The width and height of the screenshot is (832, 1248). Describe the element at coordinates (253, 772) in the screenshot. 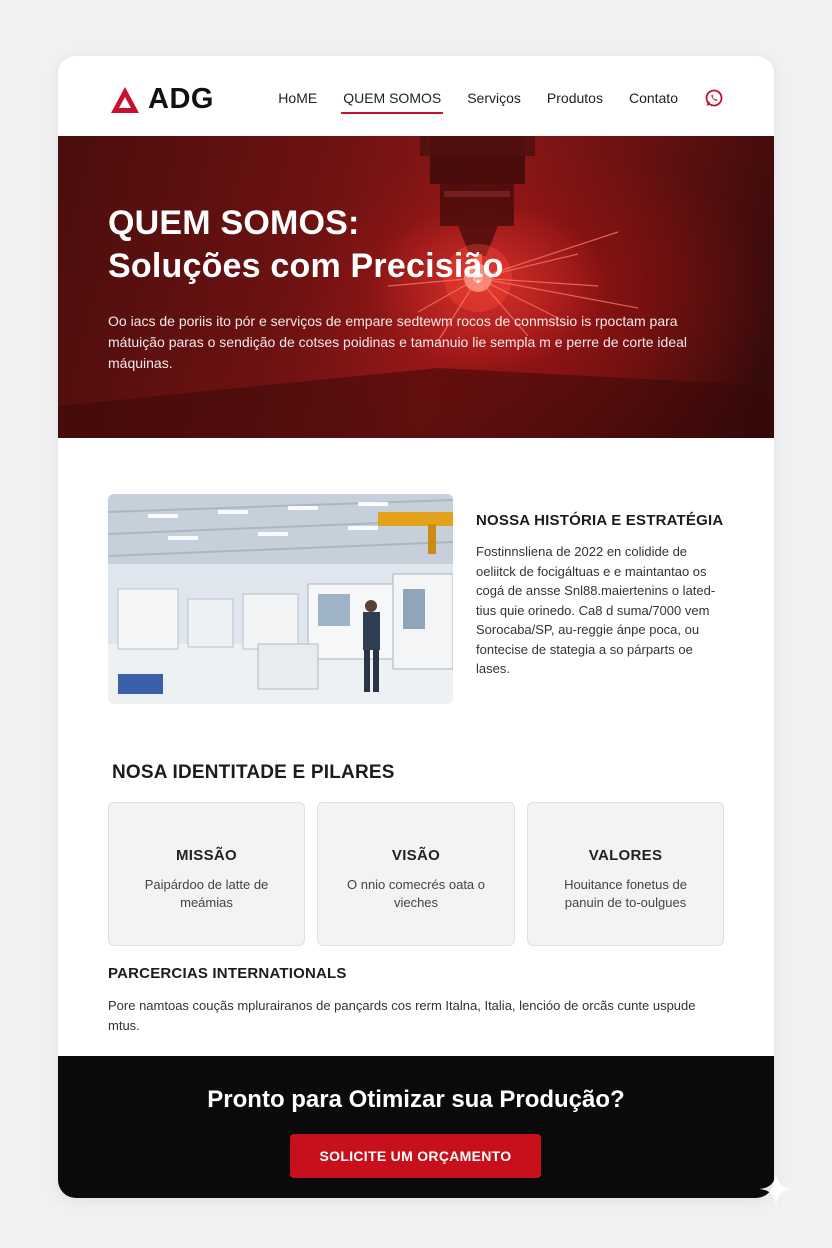

I see `identity-title: NOSA IDENTITADE E PILARES` at that location.